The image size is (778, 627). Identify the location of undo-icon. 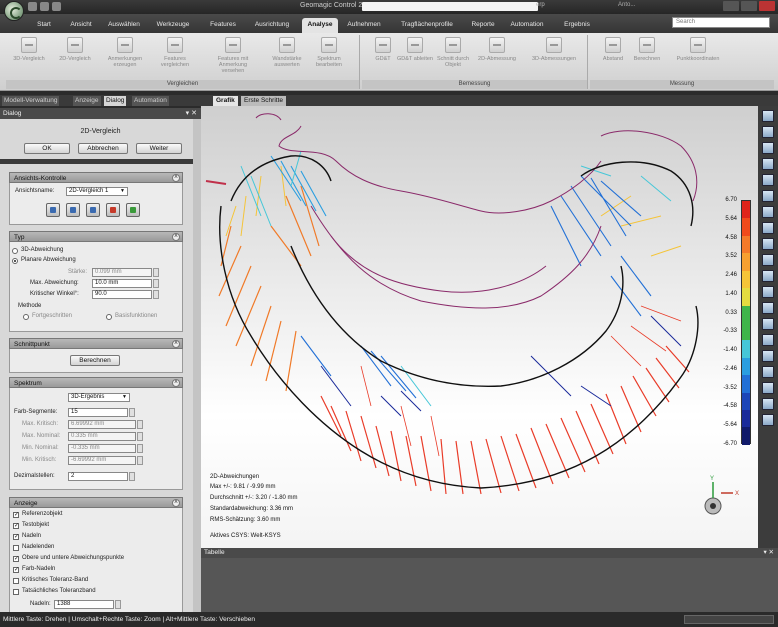
(44, 6).